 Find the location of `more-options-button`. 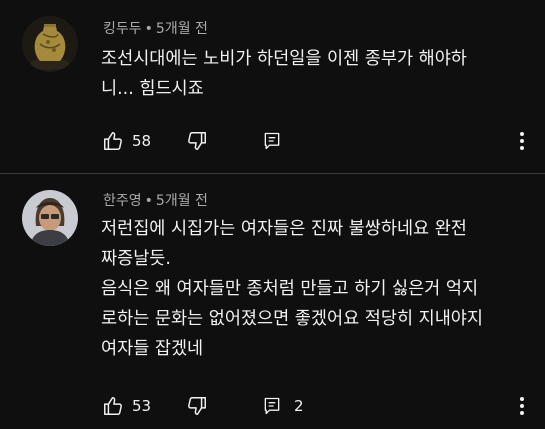

more-options-button is located at coordinates (522, 406).